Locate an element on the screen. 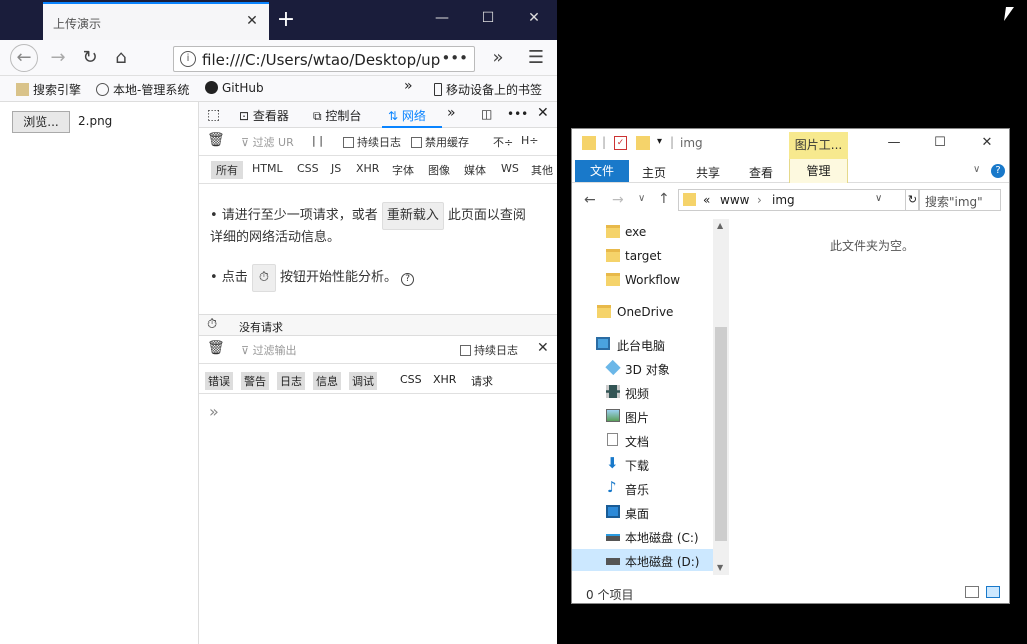 This screenshot has width=1027, height=644. address-bar: « www › img ∨ is located at coordinates (792, 200).